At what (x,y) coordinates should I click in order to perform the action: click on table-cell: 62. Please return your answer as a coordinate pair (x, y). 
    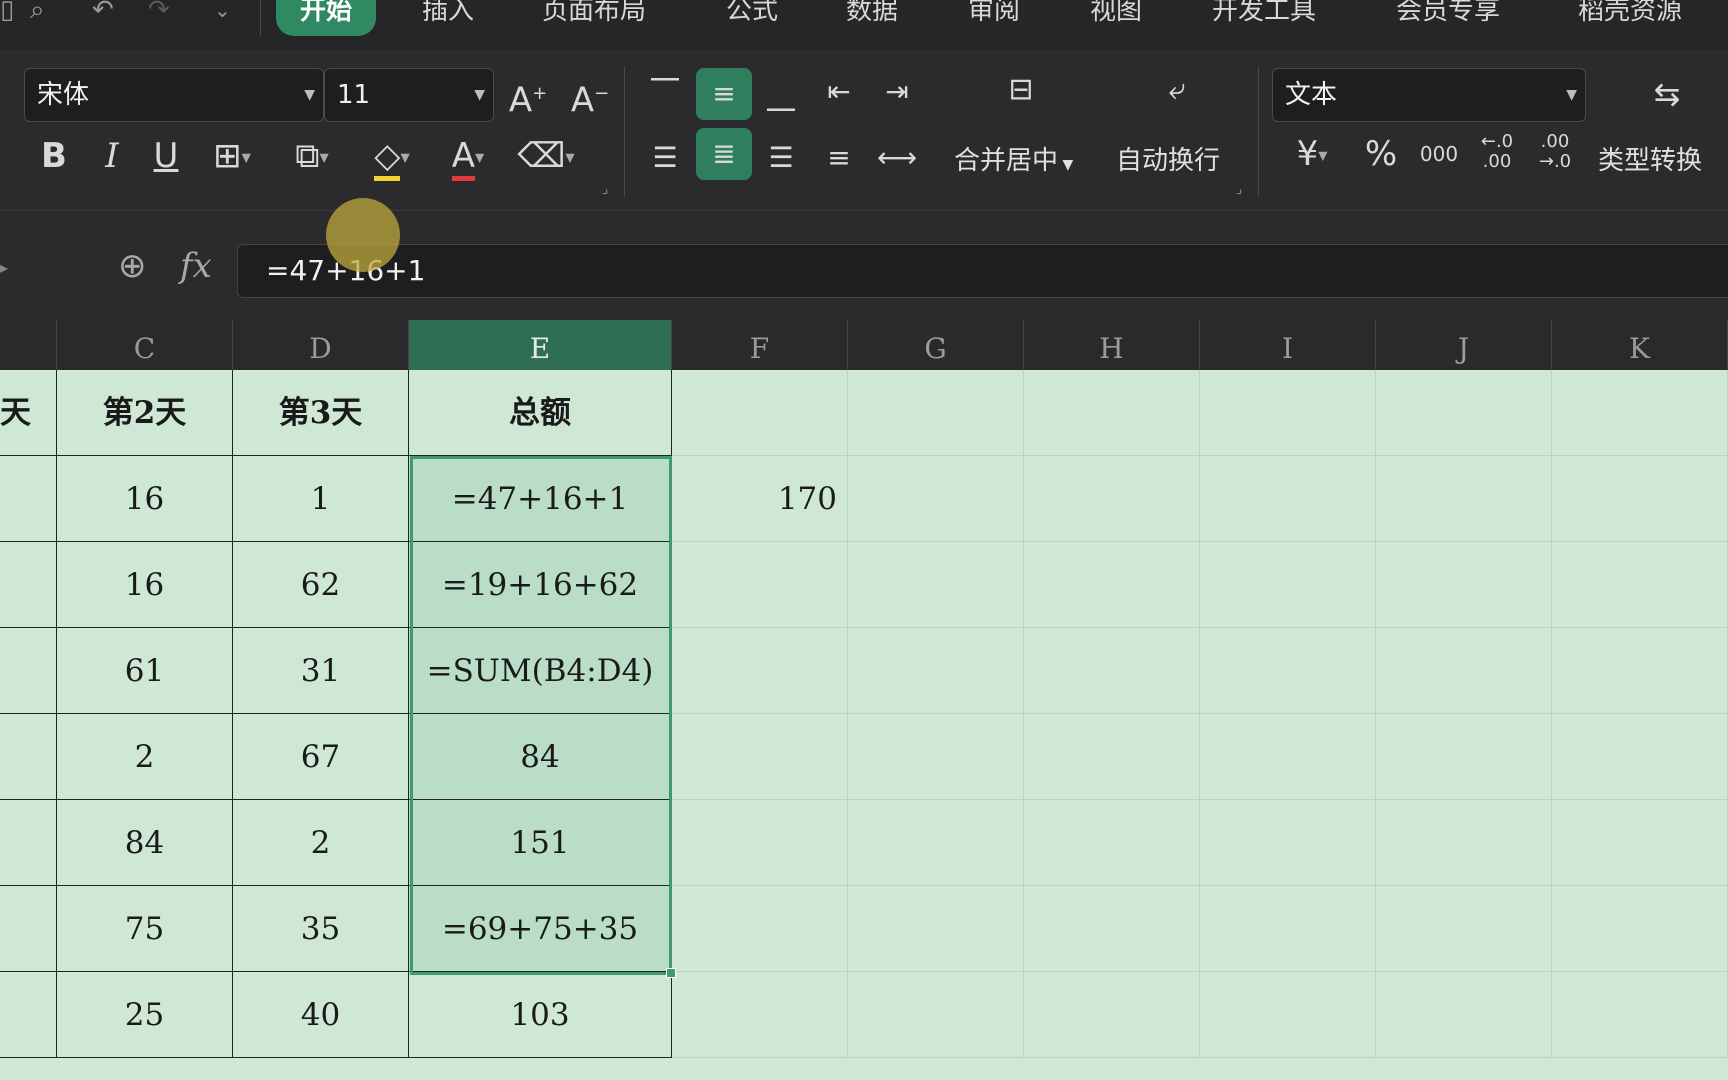
    Looking at the image, I should click on (321, 585).